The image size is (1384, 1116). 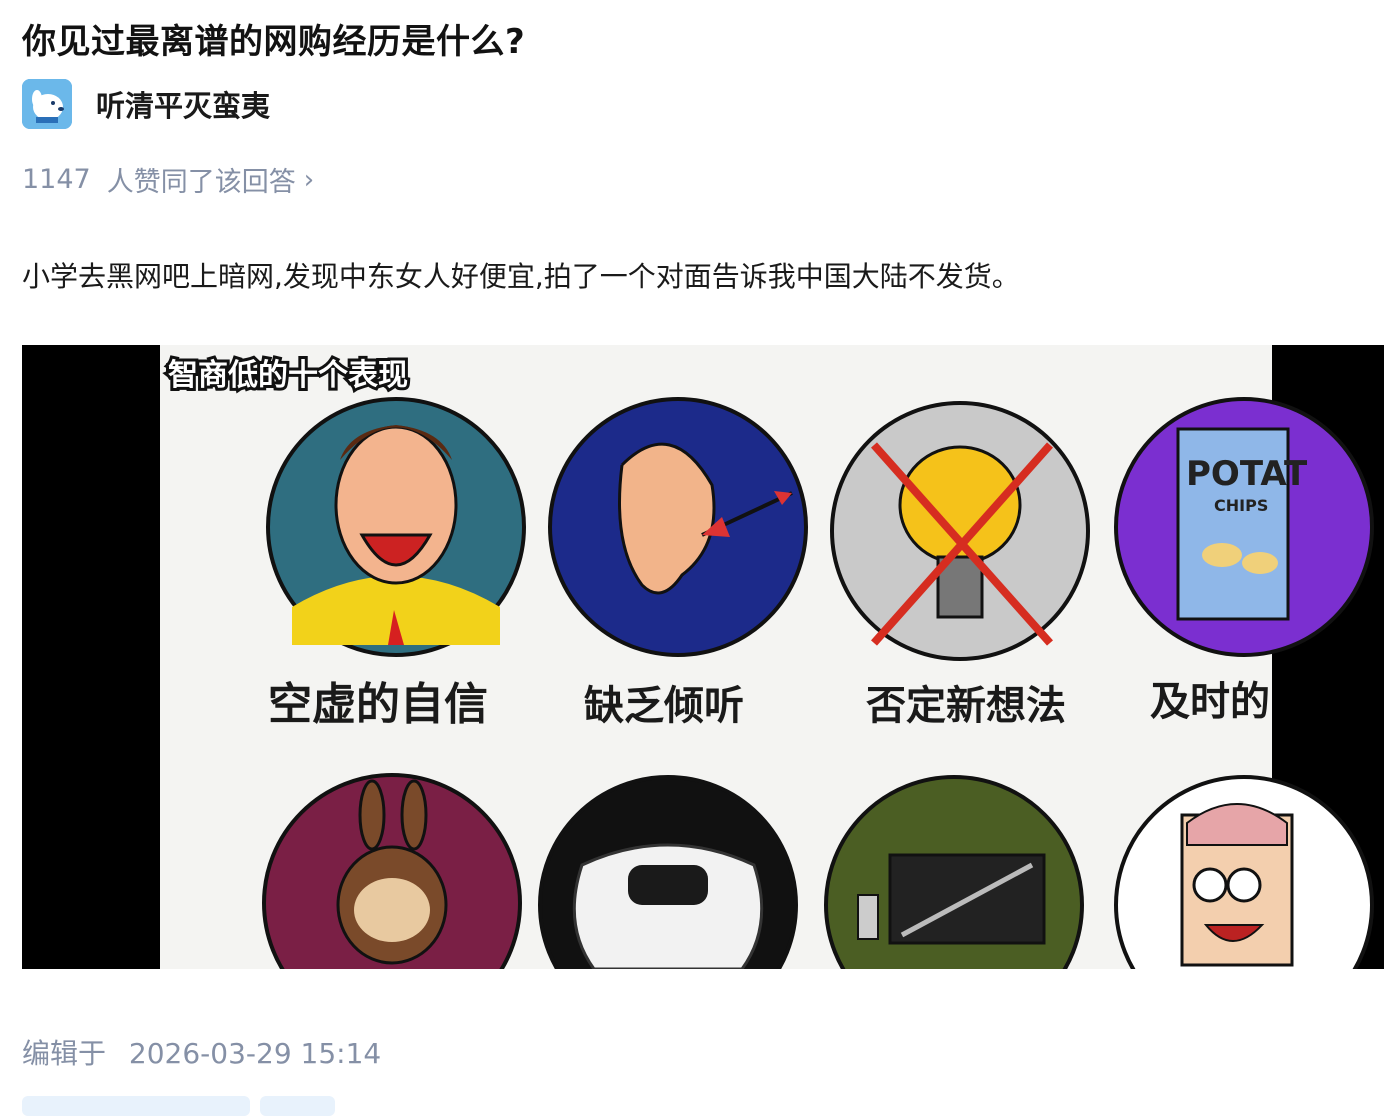 What do you see at coordinates (966, 706) in the screenshot?
I see `label-deny-new-ideas: 否定新想法` at bounding box center [966, 706].